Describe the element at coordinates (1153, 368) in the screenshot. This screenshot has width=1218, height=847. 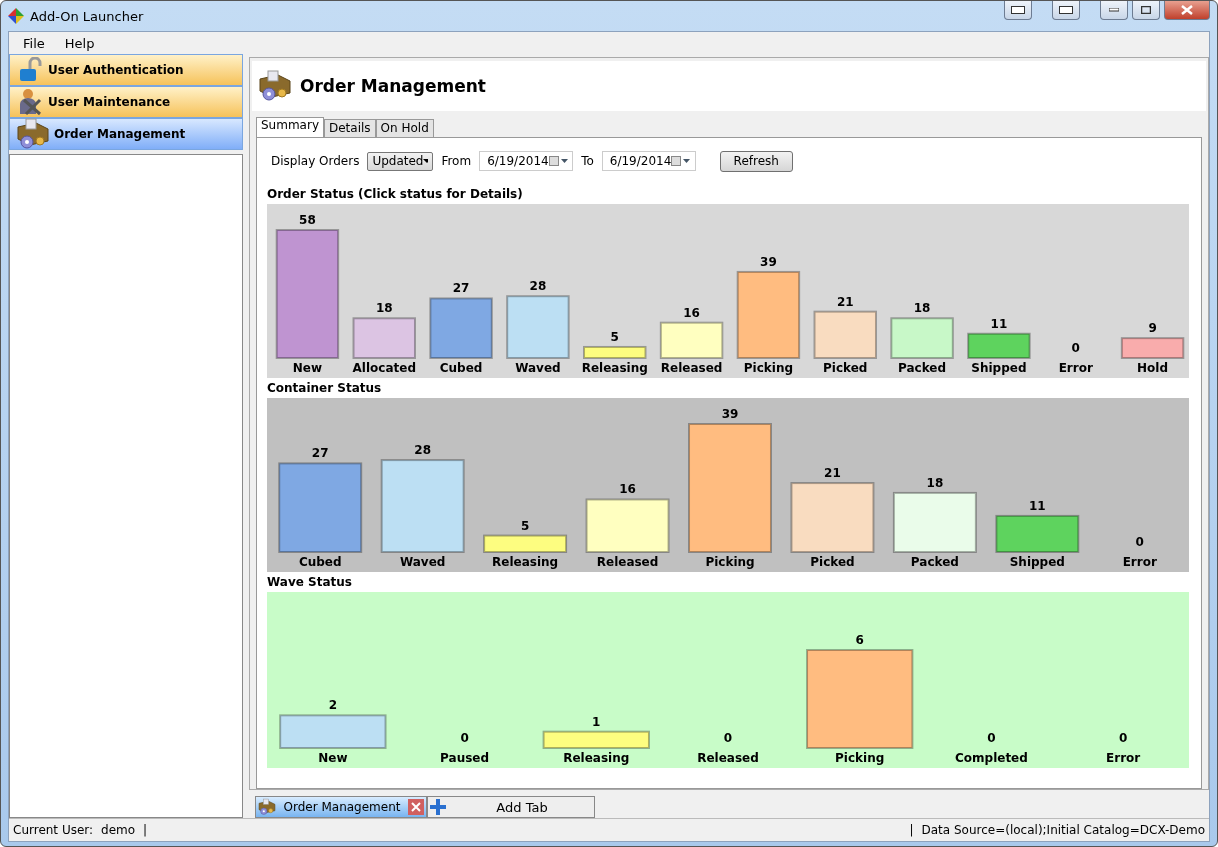
I see `category-label: Hold` at that location.